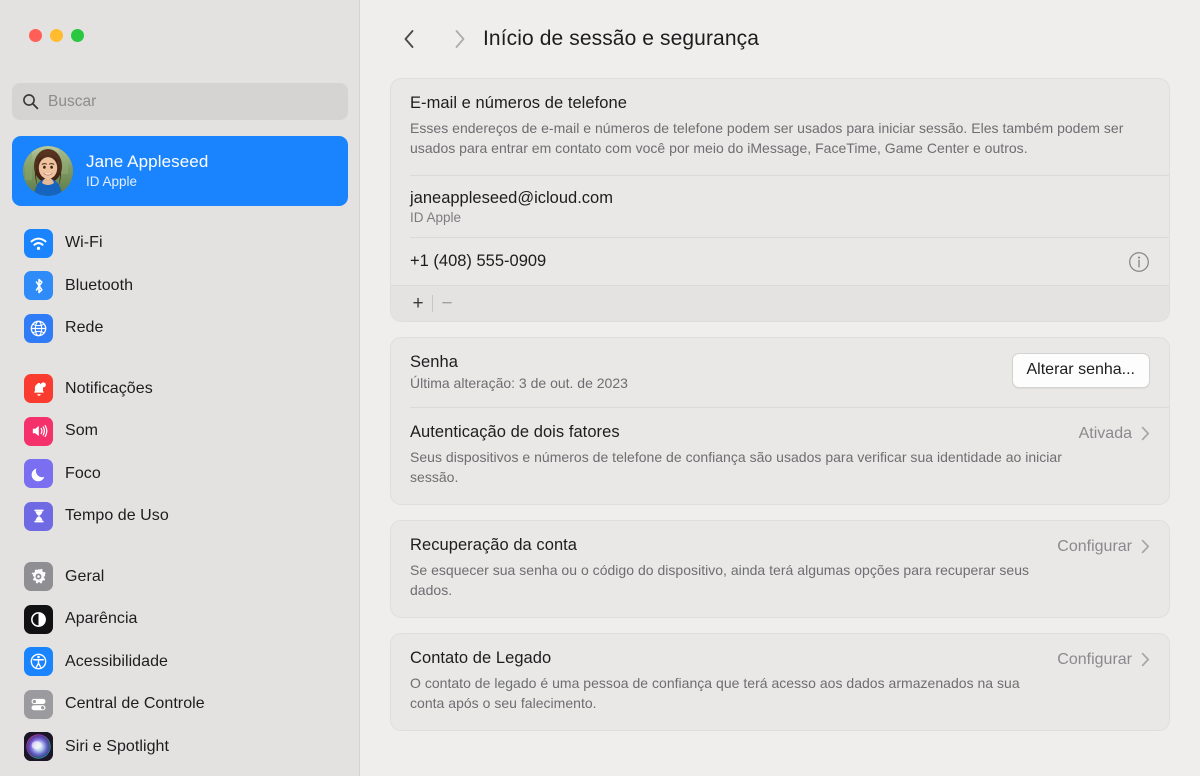 The height and width of the screenshot is (776, 1200). Describe the element at coordinates (38, 619) in the screenshot. I see `appearance-contrast-icon` at that location.